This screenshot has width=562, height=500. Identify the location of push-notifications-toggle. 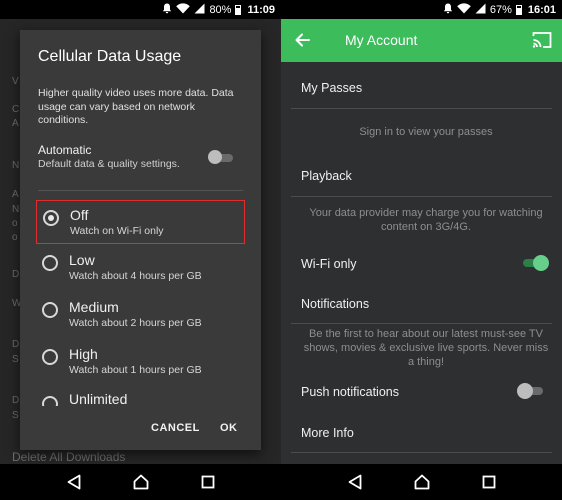
(532, 391).